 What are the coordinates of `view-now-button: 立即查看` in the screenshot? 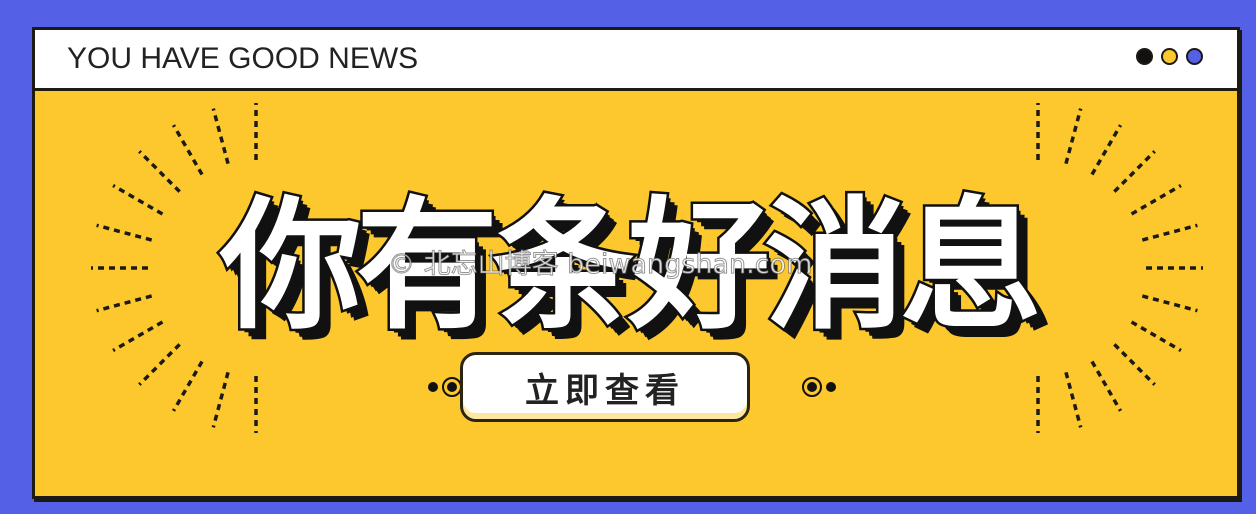 It's located at (605, 387).